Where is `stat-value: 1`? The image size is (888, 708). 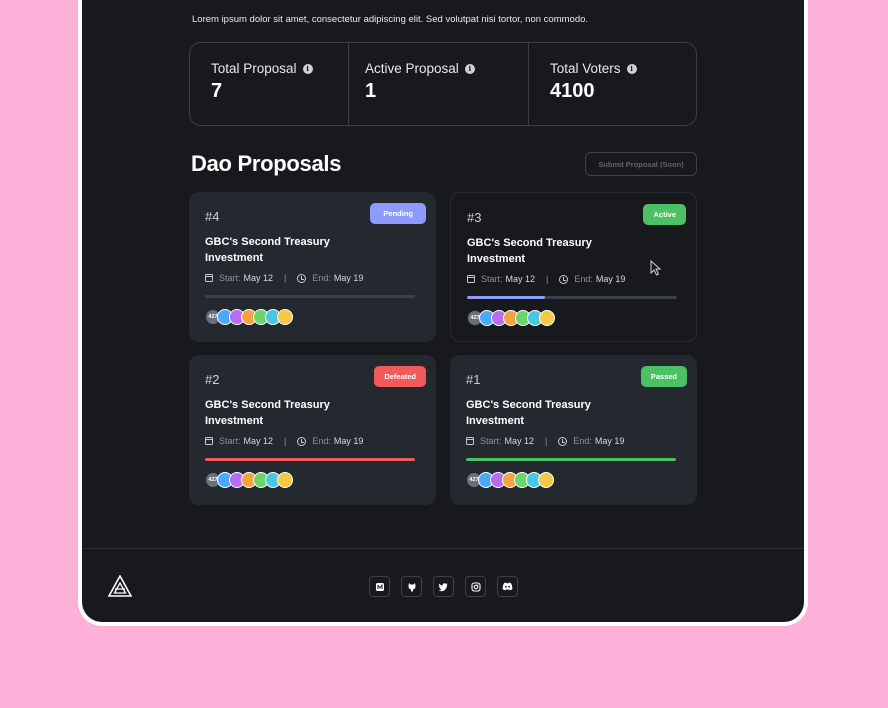 stat-value: 1 is located at coordinates (371, 91).